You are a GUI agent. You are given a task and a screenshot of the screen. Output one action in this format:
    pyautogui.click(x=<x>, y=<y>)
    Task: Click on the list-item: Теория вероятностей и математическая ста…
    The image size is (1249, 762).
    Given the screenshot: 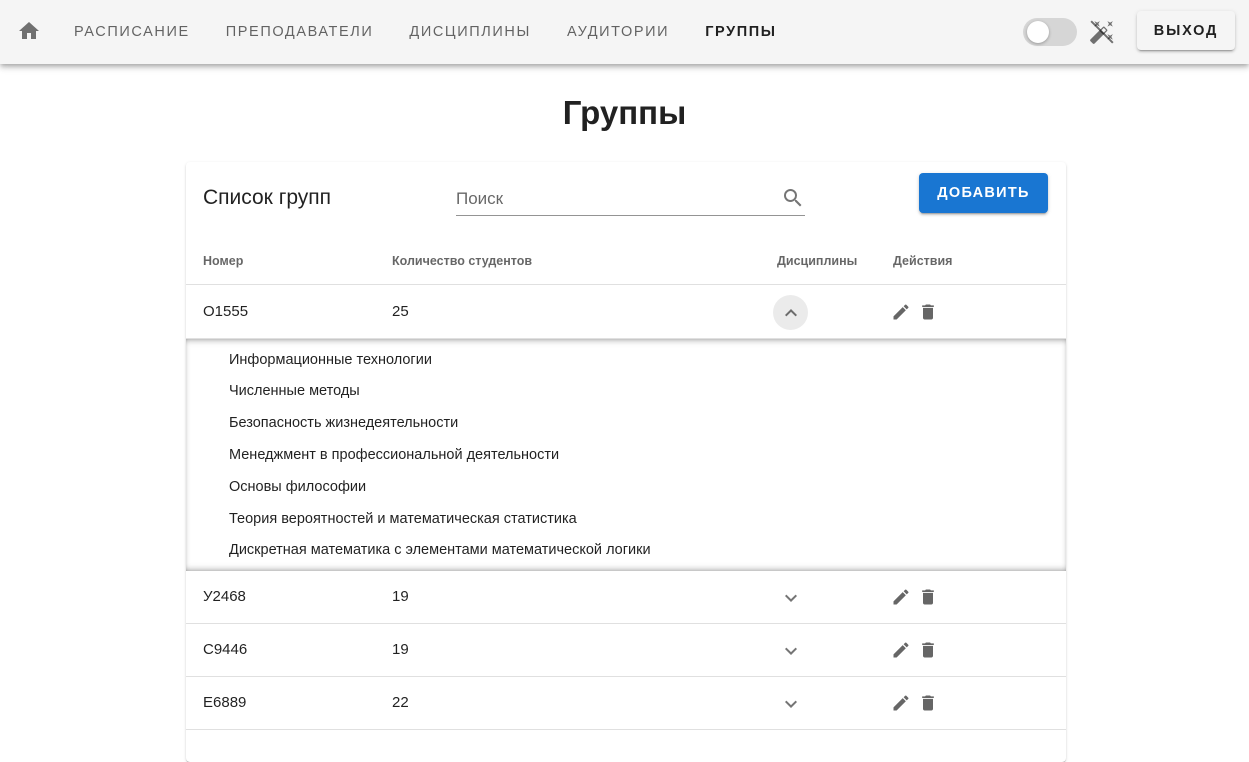 What is the action you would take?
    pyautogui.click(x=403, y=519)
    